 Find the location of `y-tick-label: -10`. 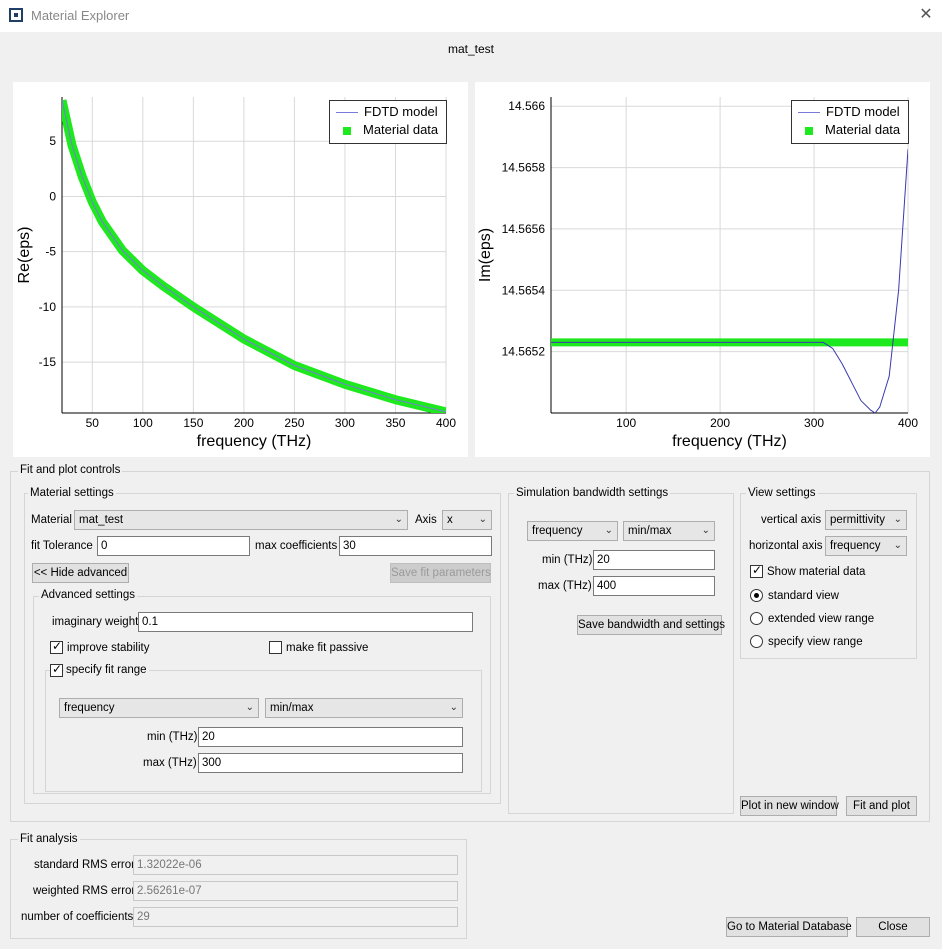

y-tick-label: -10 is located at coordinates (48, 307).